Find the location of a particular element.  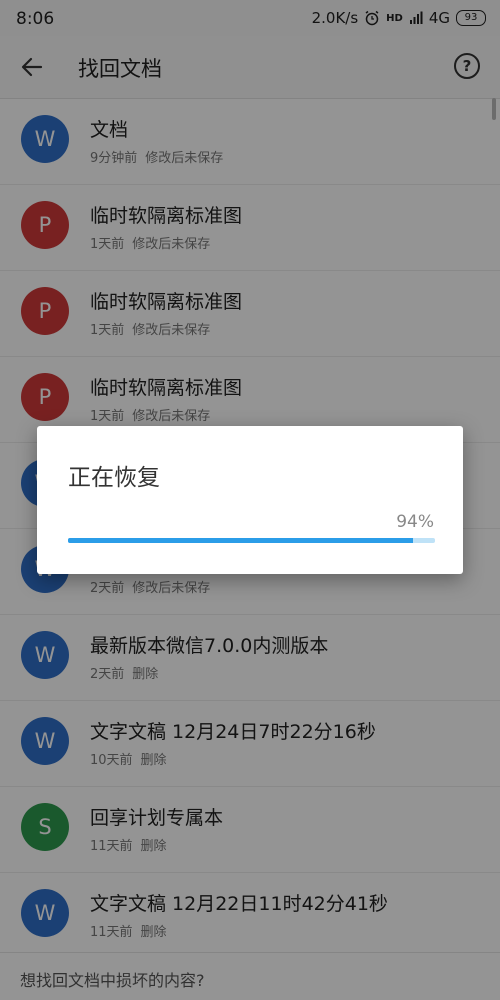

dialog-title: 正在恢复 is located at coordinates (114, 478).